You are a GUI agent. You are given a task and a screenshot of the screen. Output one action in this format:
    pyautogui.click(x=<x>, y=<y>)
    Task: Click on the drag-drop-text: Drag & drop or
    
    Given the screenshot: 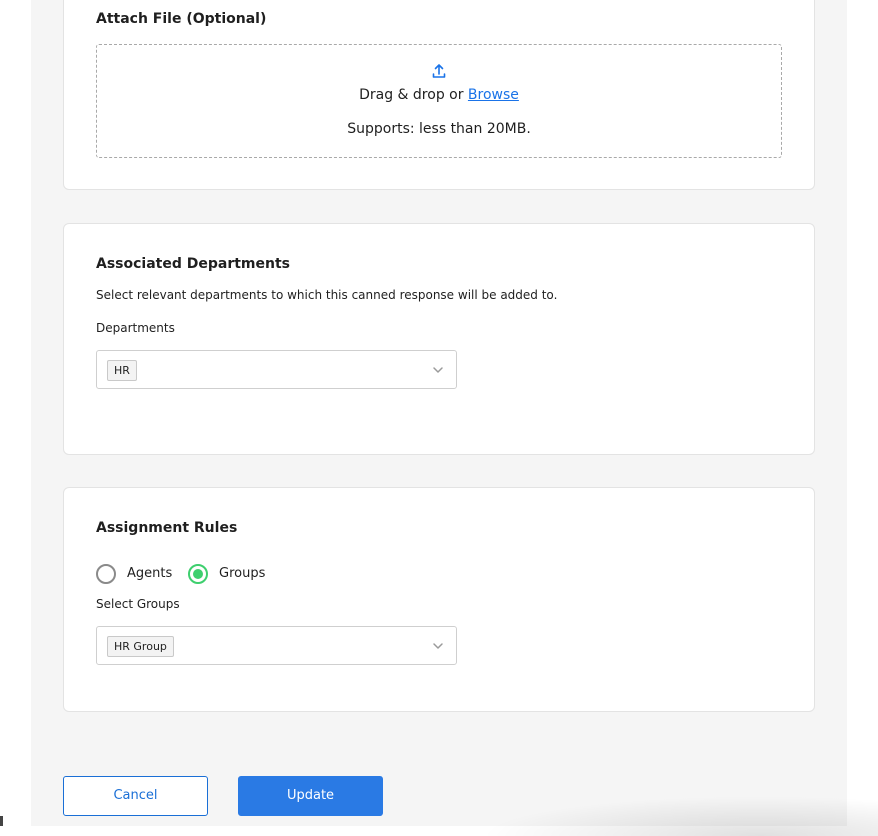 What is the action you would take?
    pyautogui.click(x=413, y=95)
    